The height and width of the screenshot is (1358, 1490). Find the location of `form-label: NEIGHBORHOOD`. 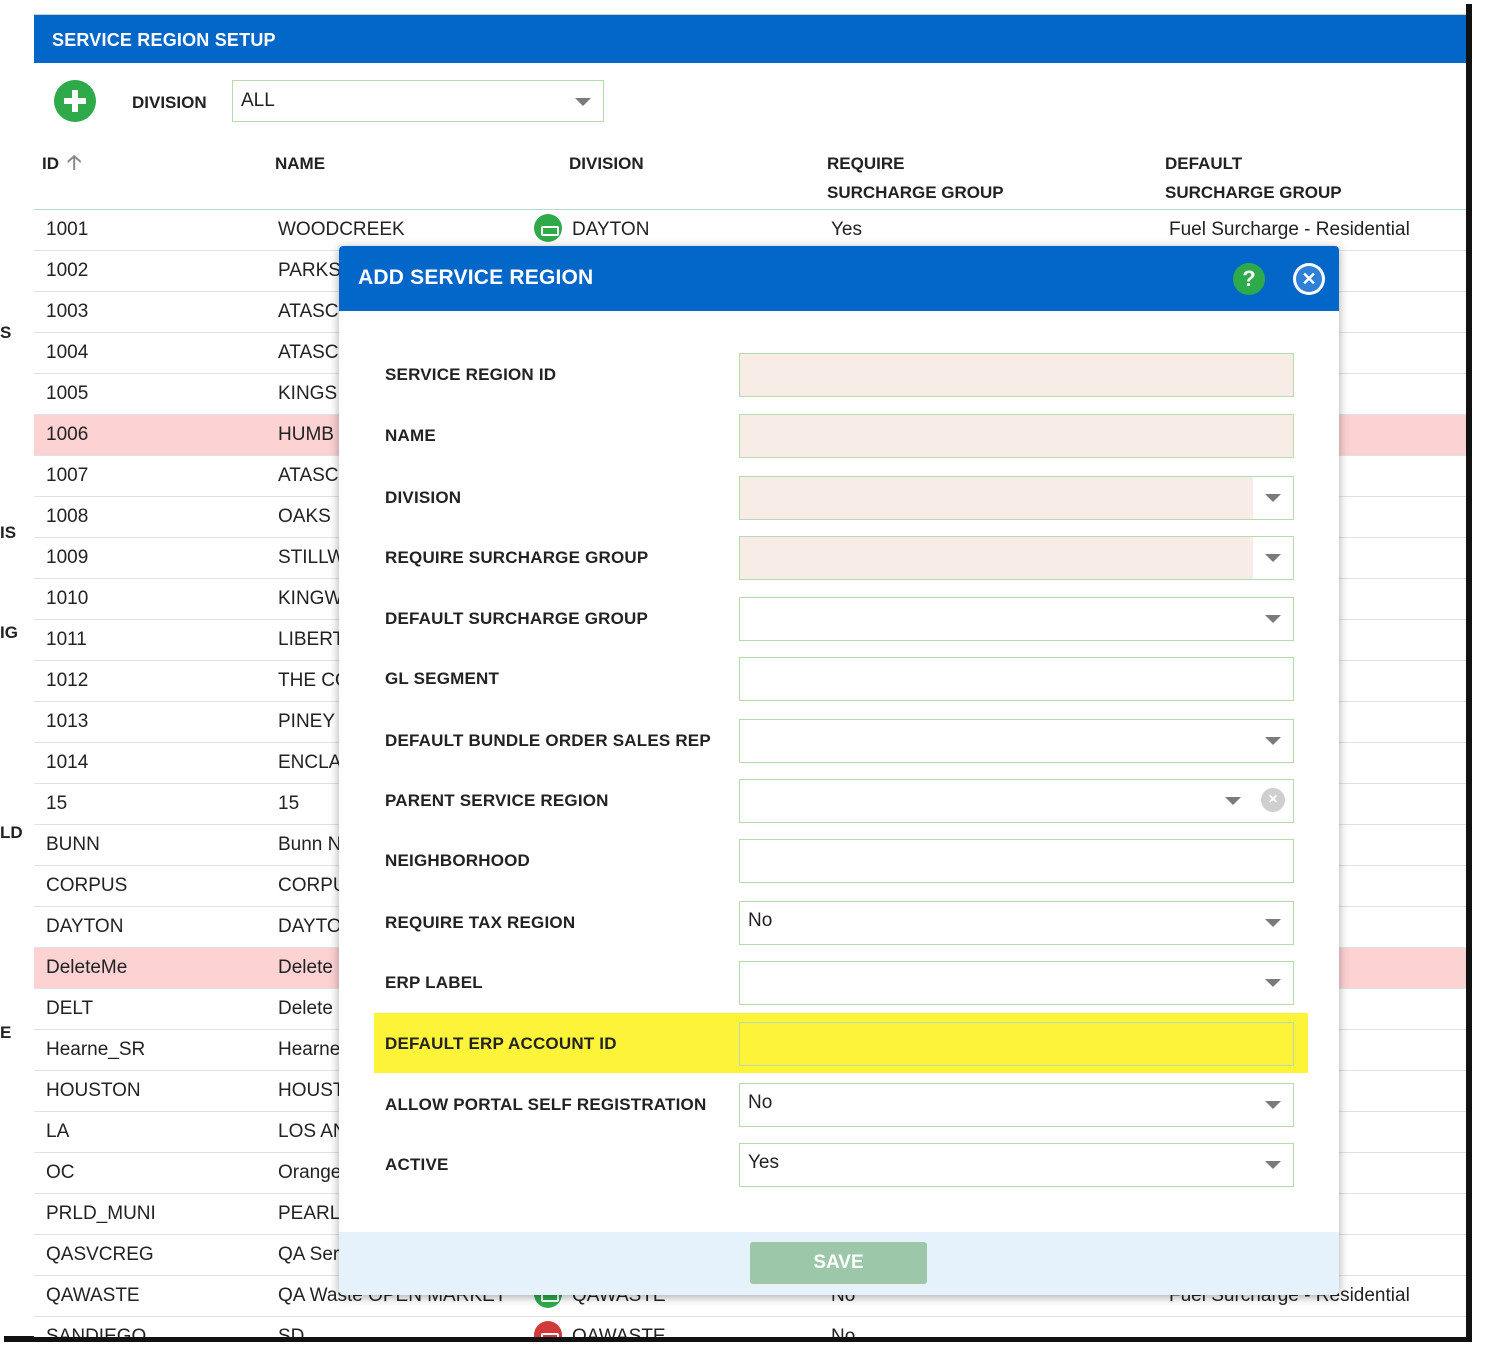

form-label: NEIGHBORHOOD is located at coordinates (458, 860).